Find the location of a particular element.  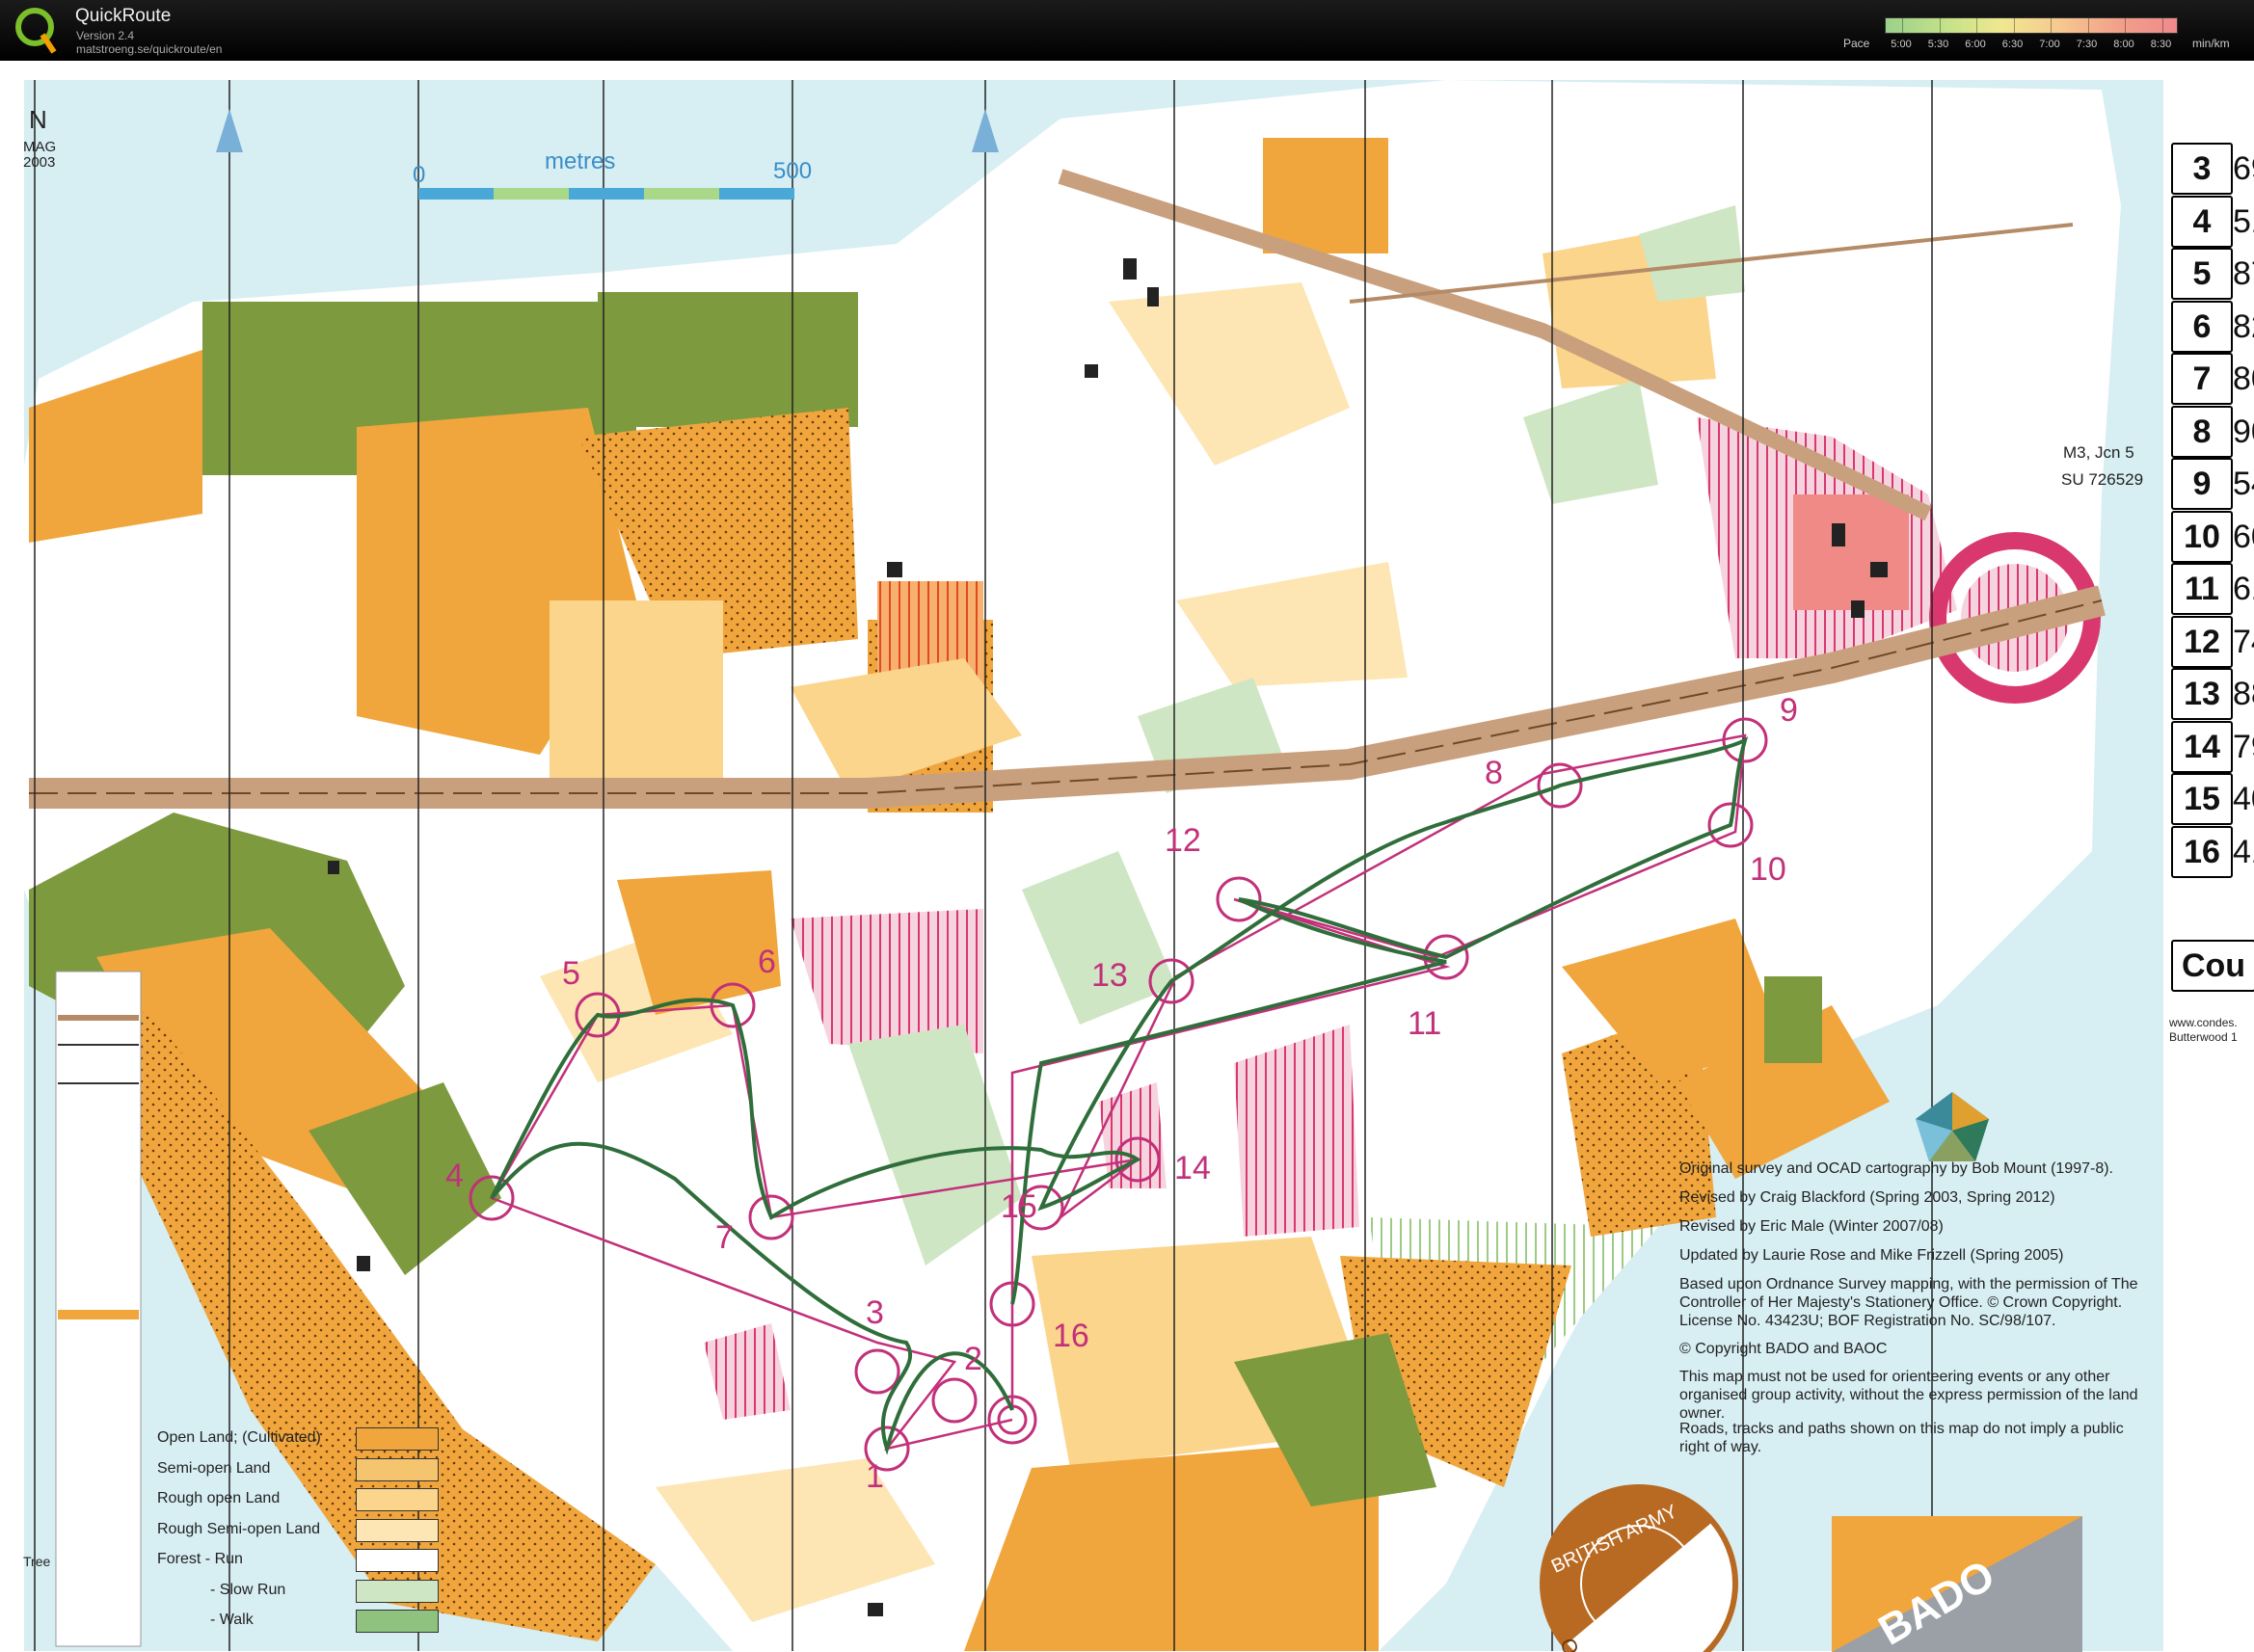

quickroute-logo-icon is located at coordinates (36, 31).